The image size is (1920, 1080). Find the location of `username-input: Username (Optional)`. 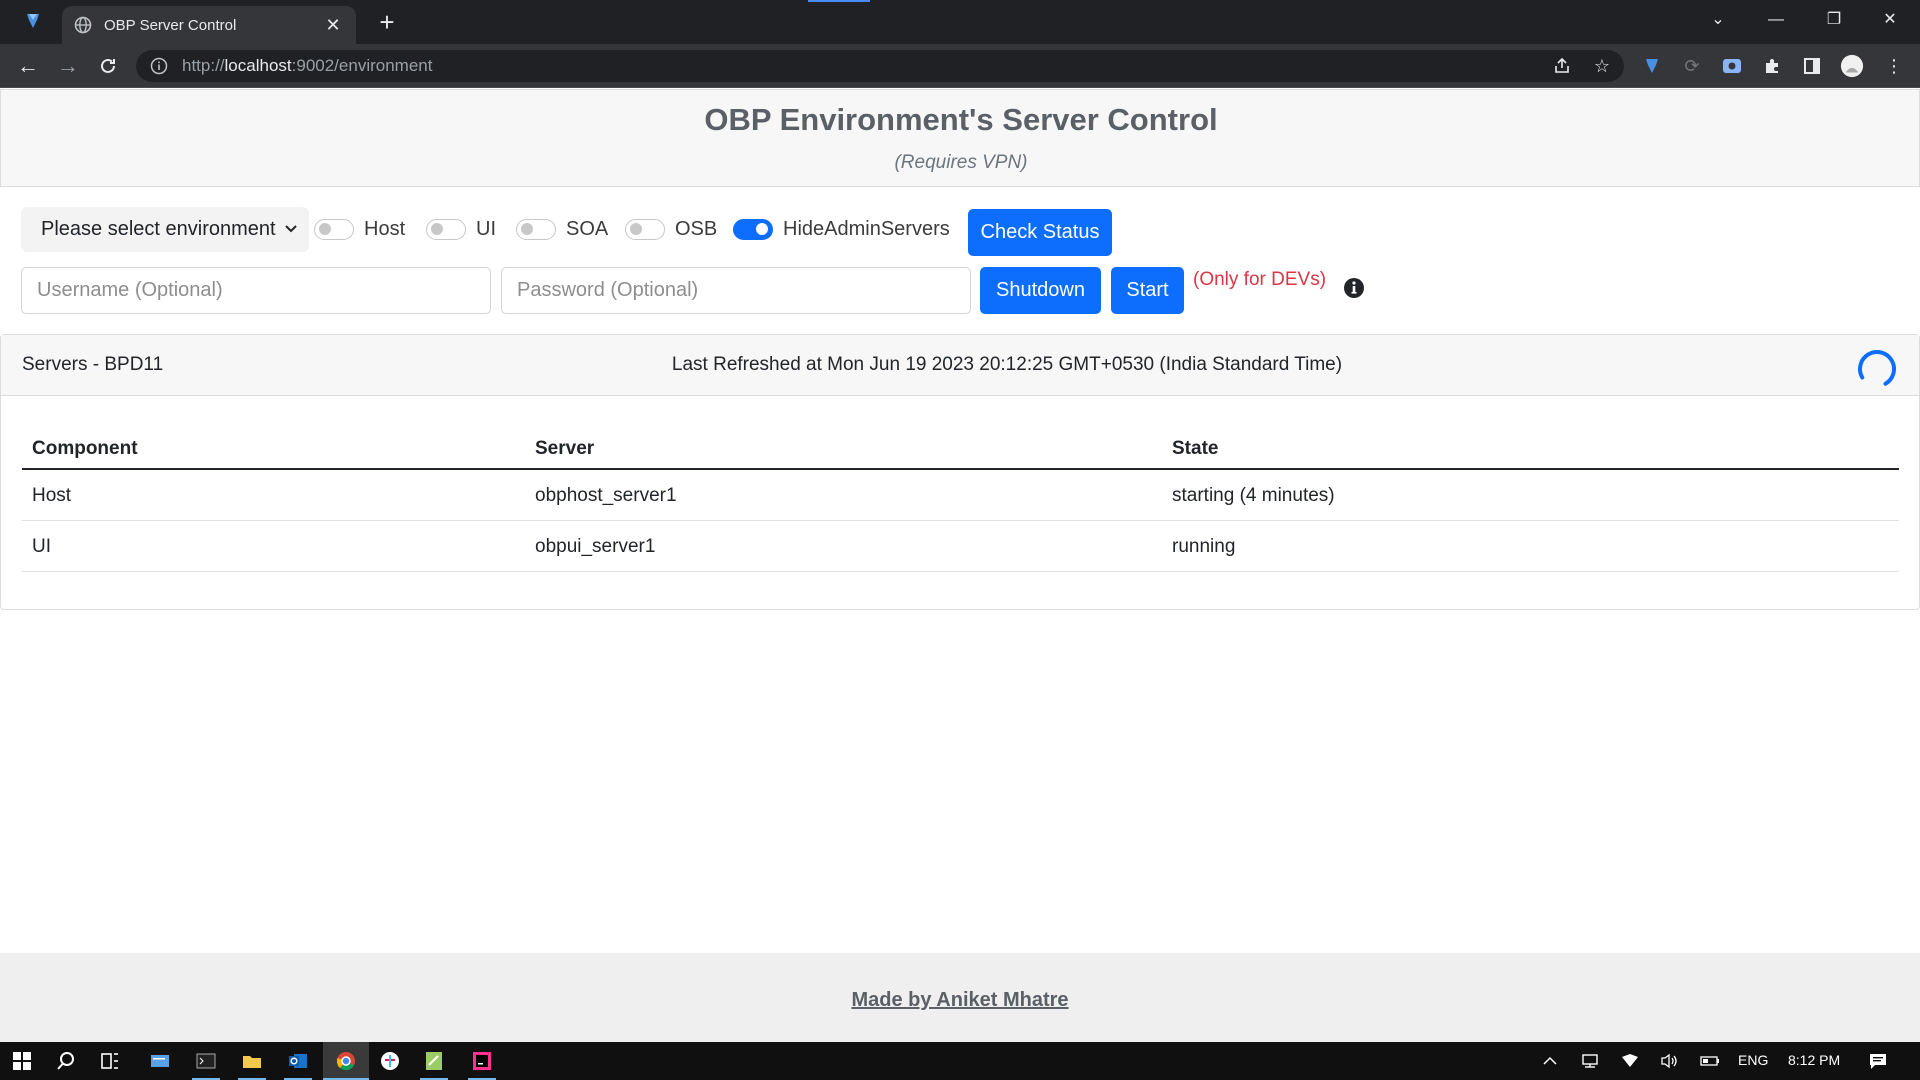

username-input: Username (Optional) is located at coordinates (256, 290).